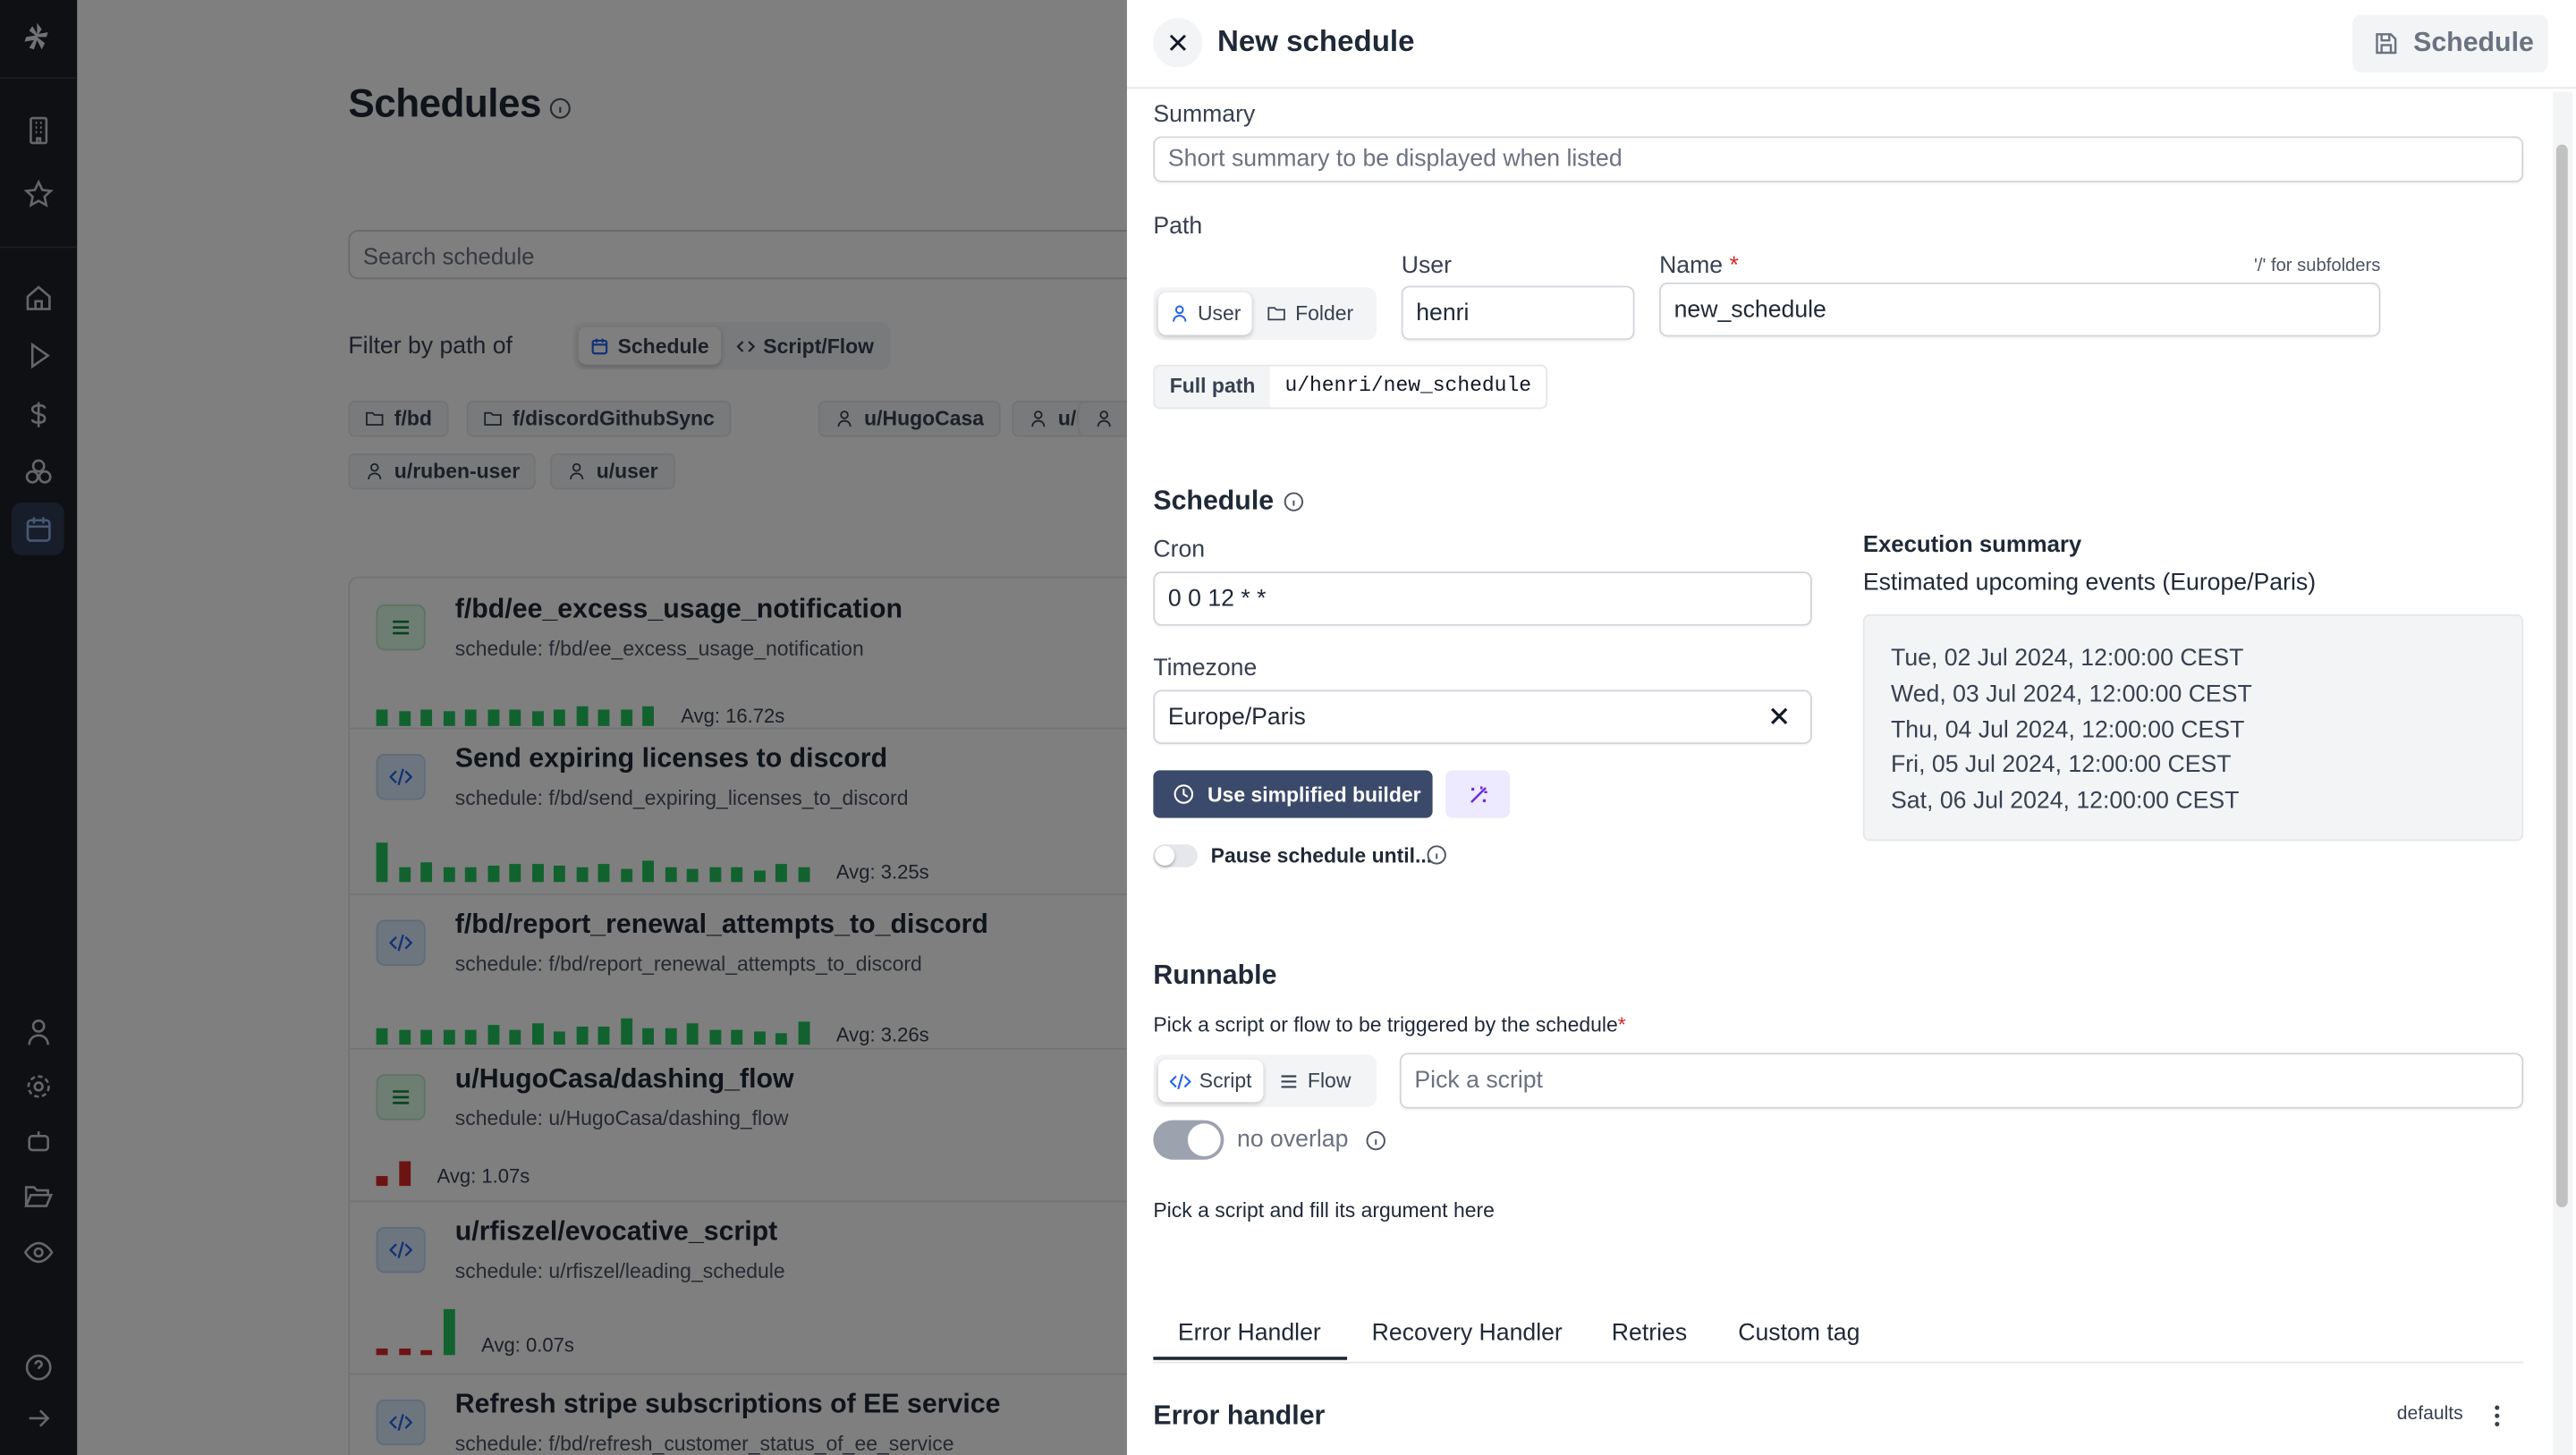  What do you see at coordinates (1188, 1140) in the screenshot?
I see `no-overlap-toggle` at bounding box center [1188, 1140].